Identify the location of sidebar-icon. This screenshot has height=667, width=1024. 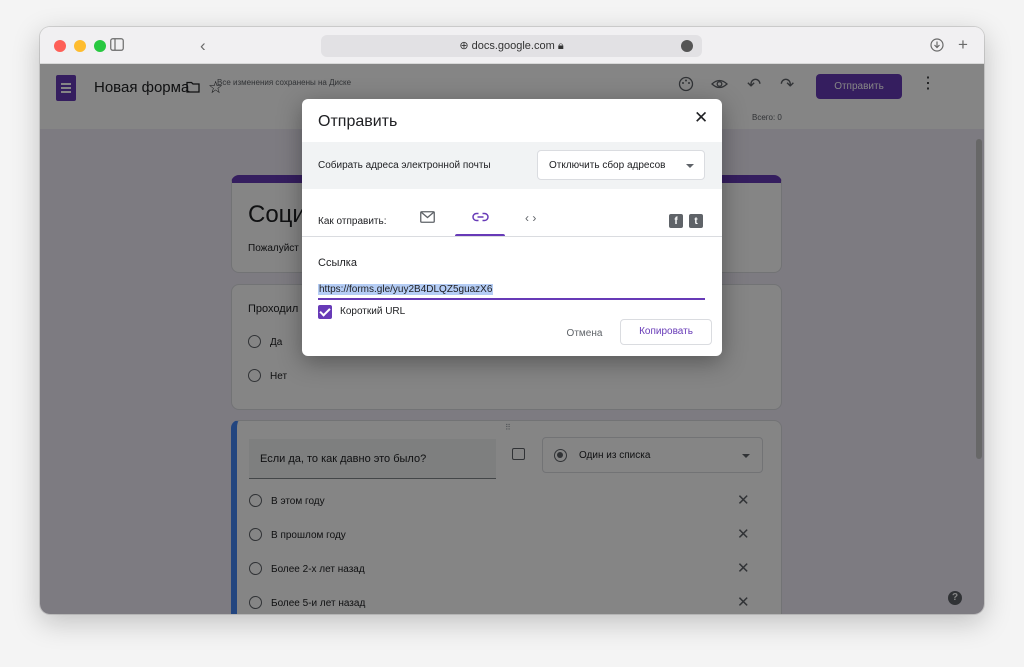
(117, 46).